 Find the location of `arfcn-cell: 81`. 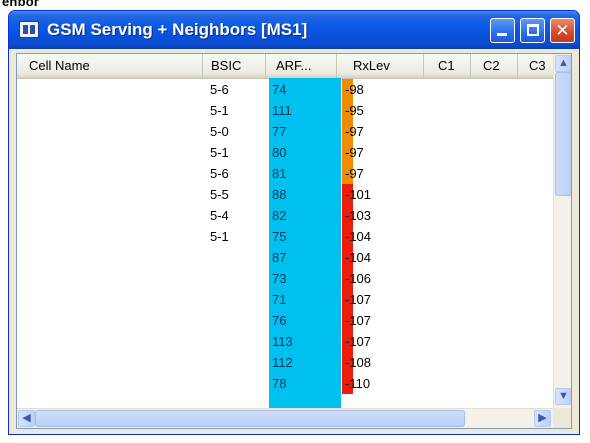

arfcn-cell: 81 is located at coordinates (279, 173).